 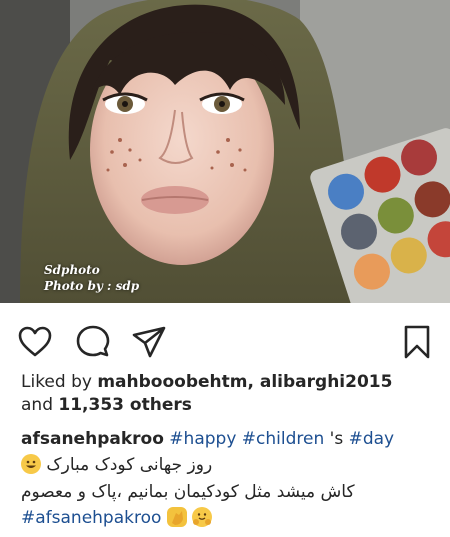 What do you see at coordinates (129, 465) in the screenshot?
I see `caption-persian-greeting: روز جهانی کودک مبارک` at bounding box center [129, 465].